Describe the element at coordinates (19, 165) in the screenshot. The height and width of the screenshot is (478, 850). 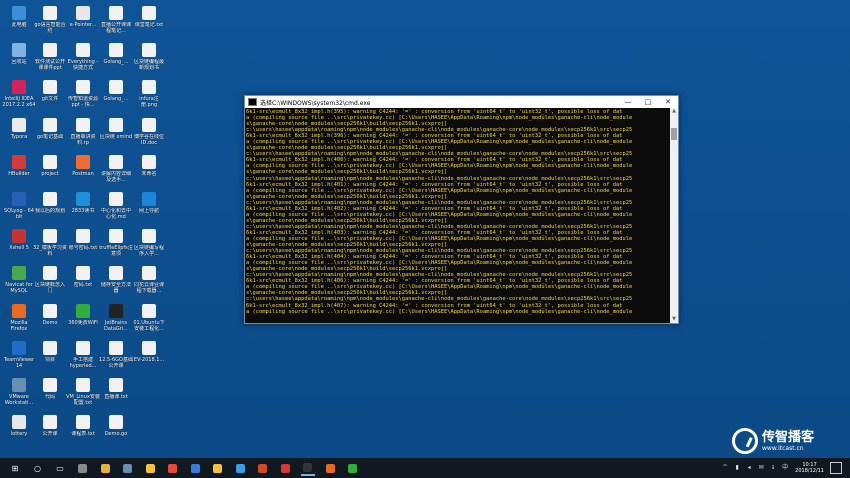
I see `desktop-icon: HBuilder` at that location.